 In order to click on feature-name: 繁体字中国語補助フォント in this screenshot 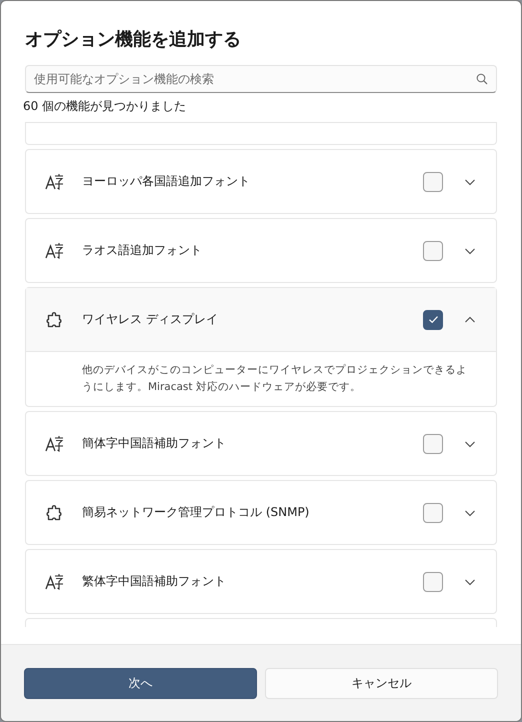, I will do `click(154, 581)`.